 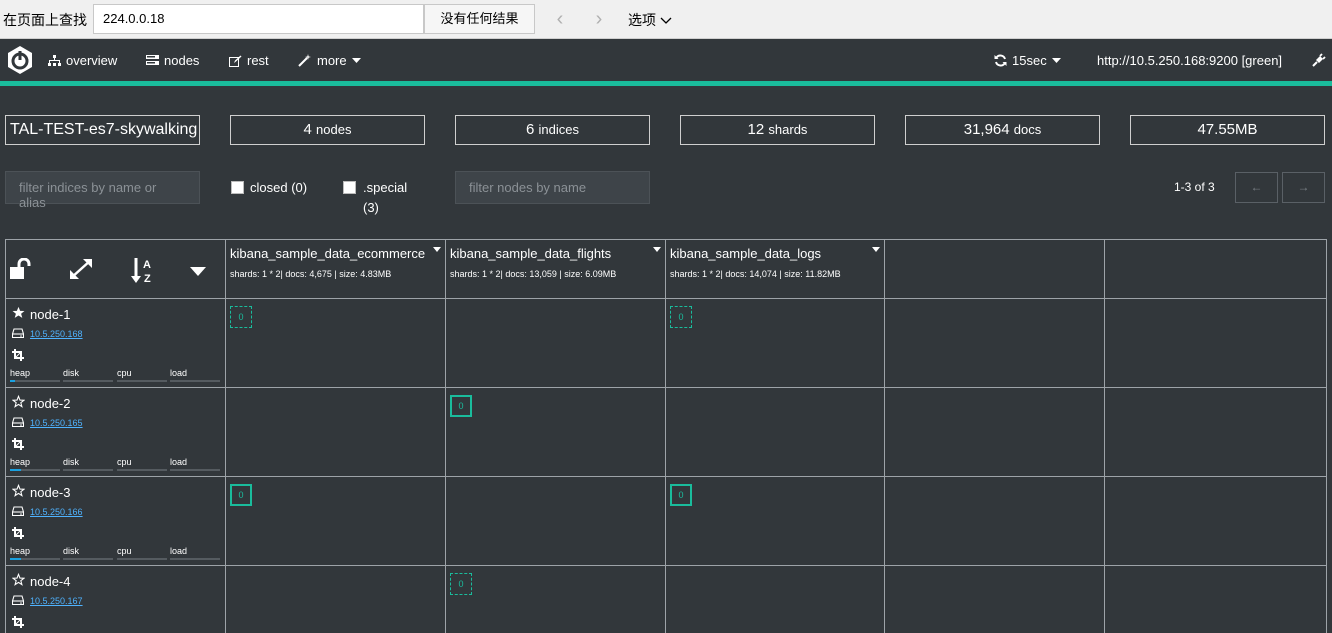 I want to click on cerebro-logo-icon, so click(x=20, y=60).